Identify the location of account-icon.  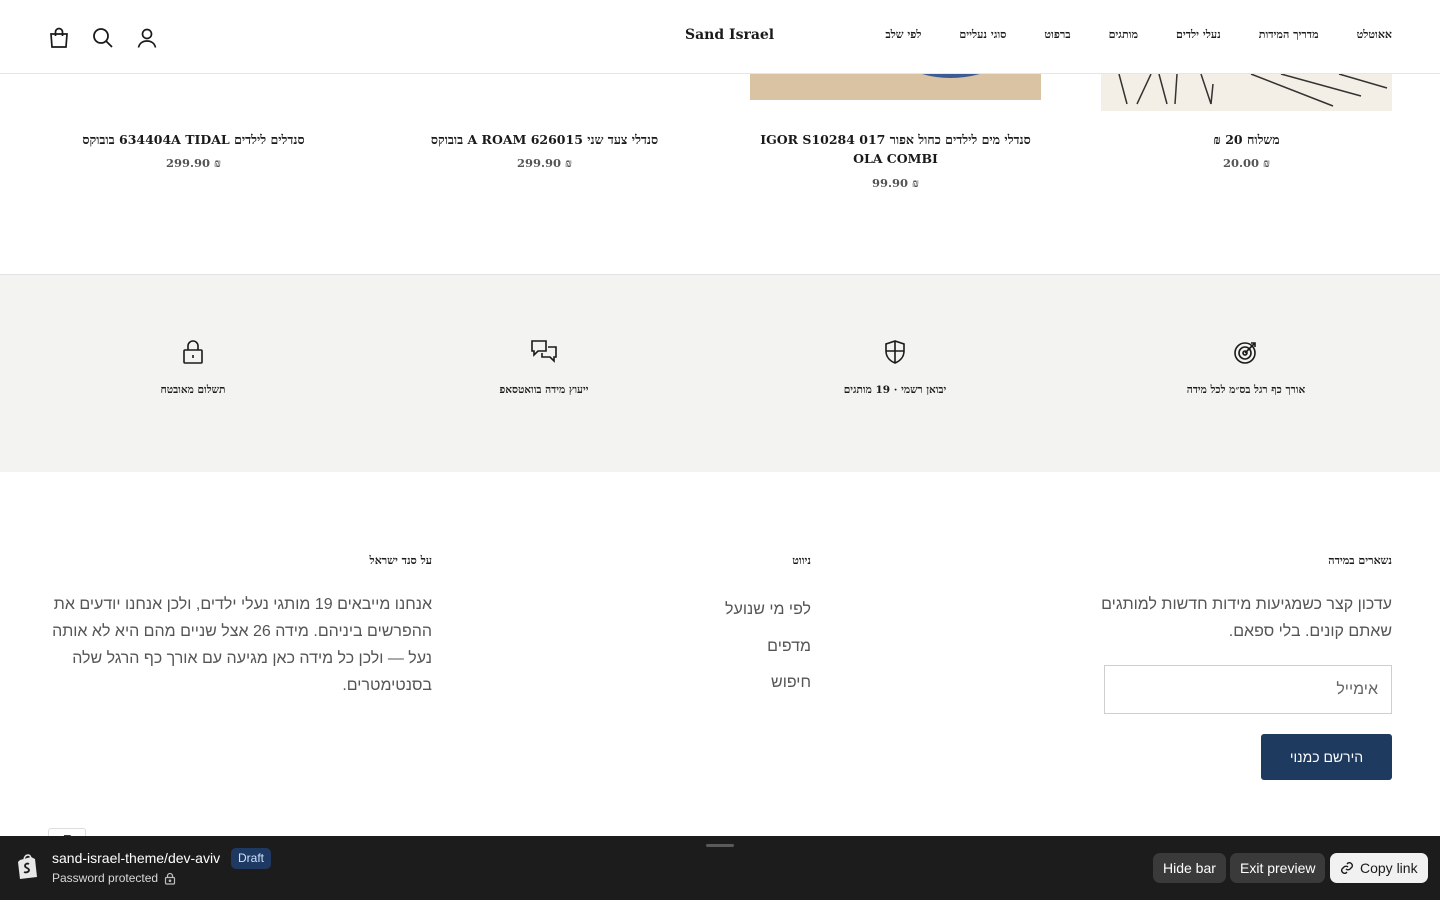
(147, 38).